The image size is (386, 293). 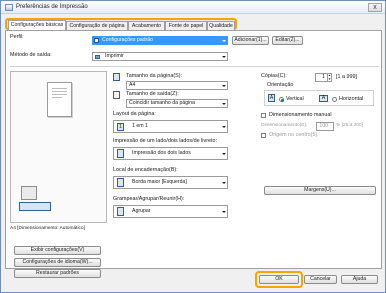 What do you see at coordinates (120, 153) in the screenshot?
I see `duplex-icon` at bounding box center [120, 153].